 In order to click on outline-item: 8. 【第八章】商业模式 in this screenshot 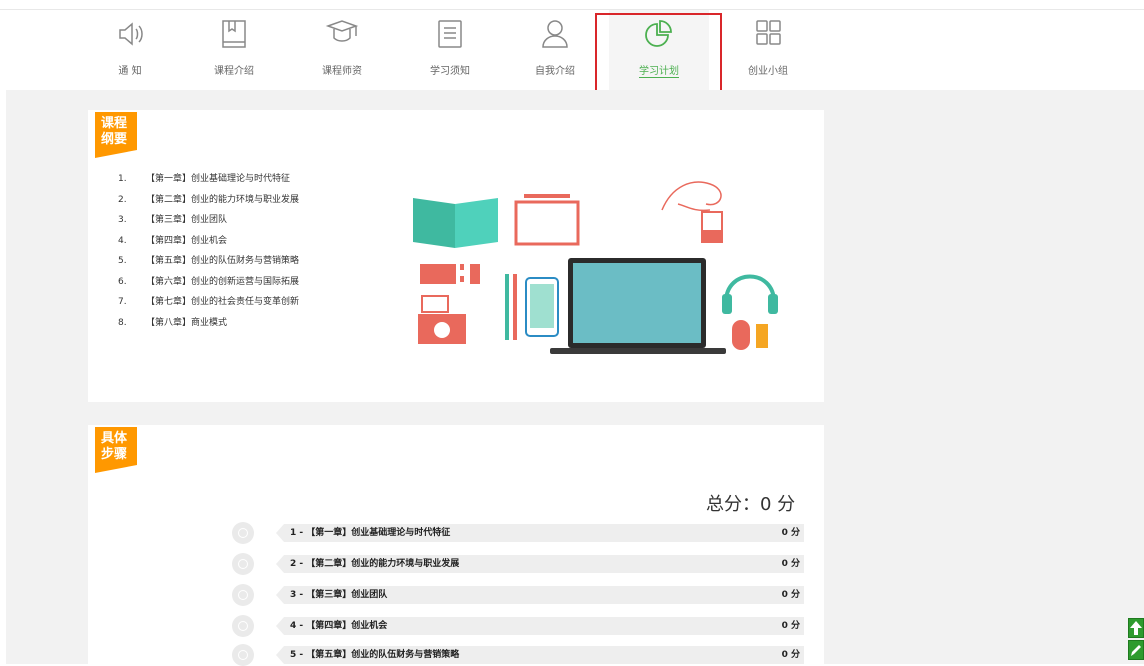, I will do `click(173, 322)`.